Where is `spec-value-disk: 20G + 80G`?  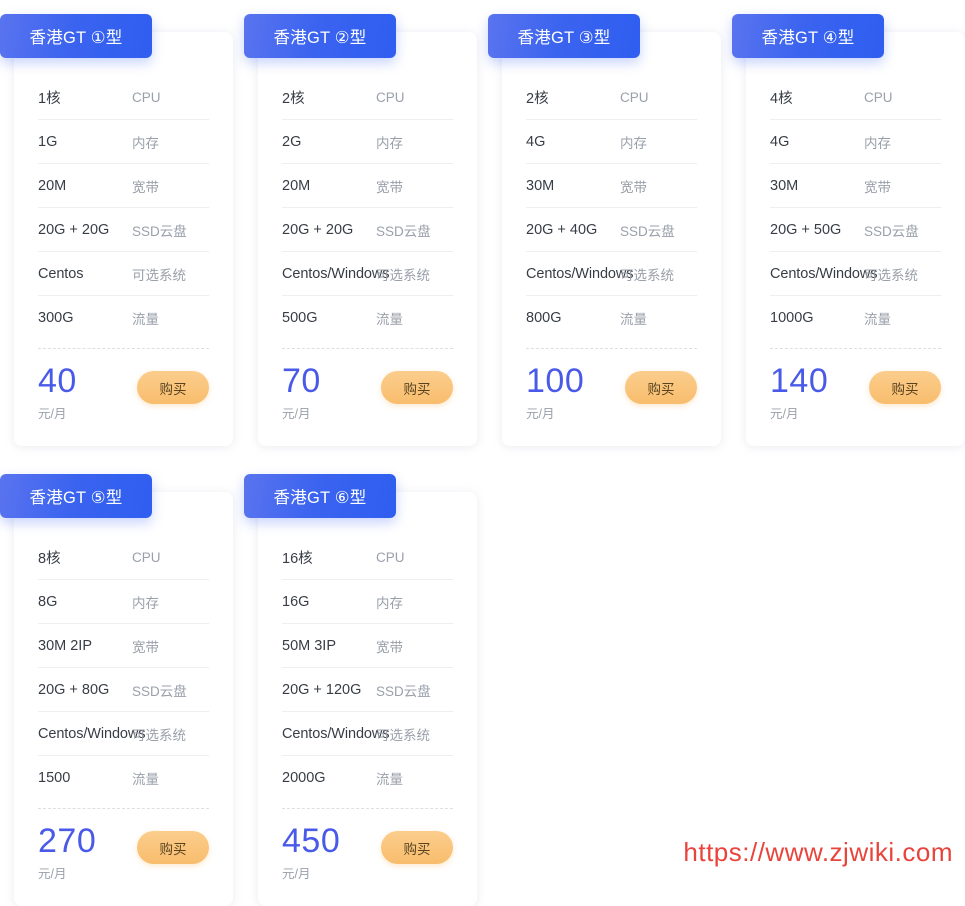 spec-value-disk: 20G + 80G is located at coordinates (74, 689).